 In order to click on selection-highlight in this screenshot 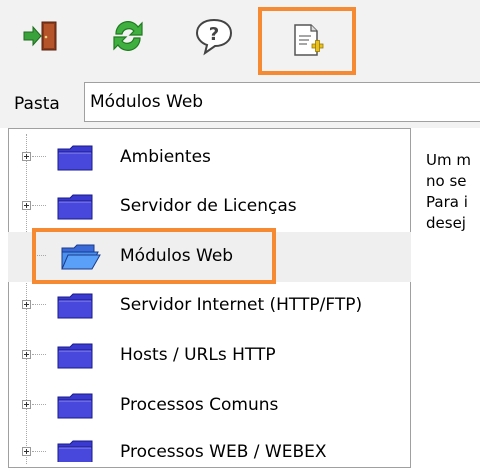, I will do `click(154, 256)`.